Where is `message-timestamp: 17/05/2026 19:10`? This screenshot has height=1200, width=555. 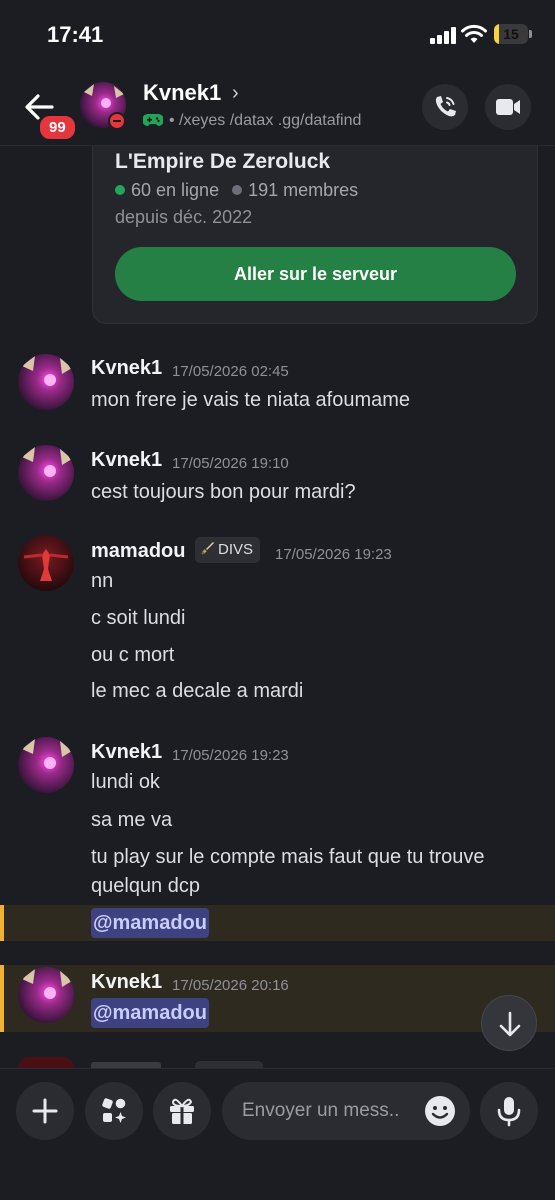
message-timestamp: 17/05/2026 19:10 is located at coordinates (230, 463).